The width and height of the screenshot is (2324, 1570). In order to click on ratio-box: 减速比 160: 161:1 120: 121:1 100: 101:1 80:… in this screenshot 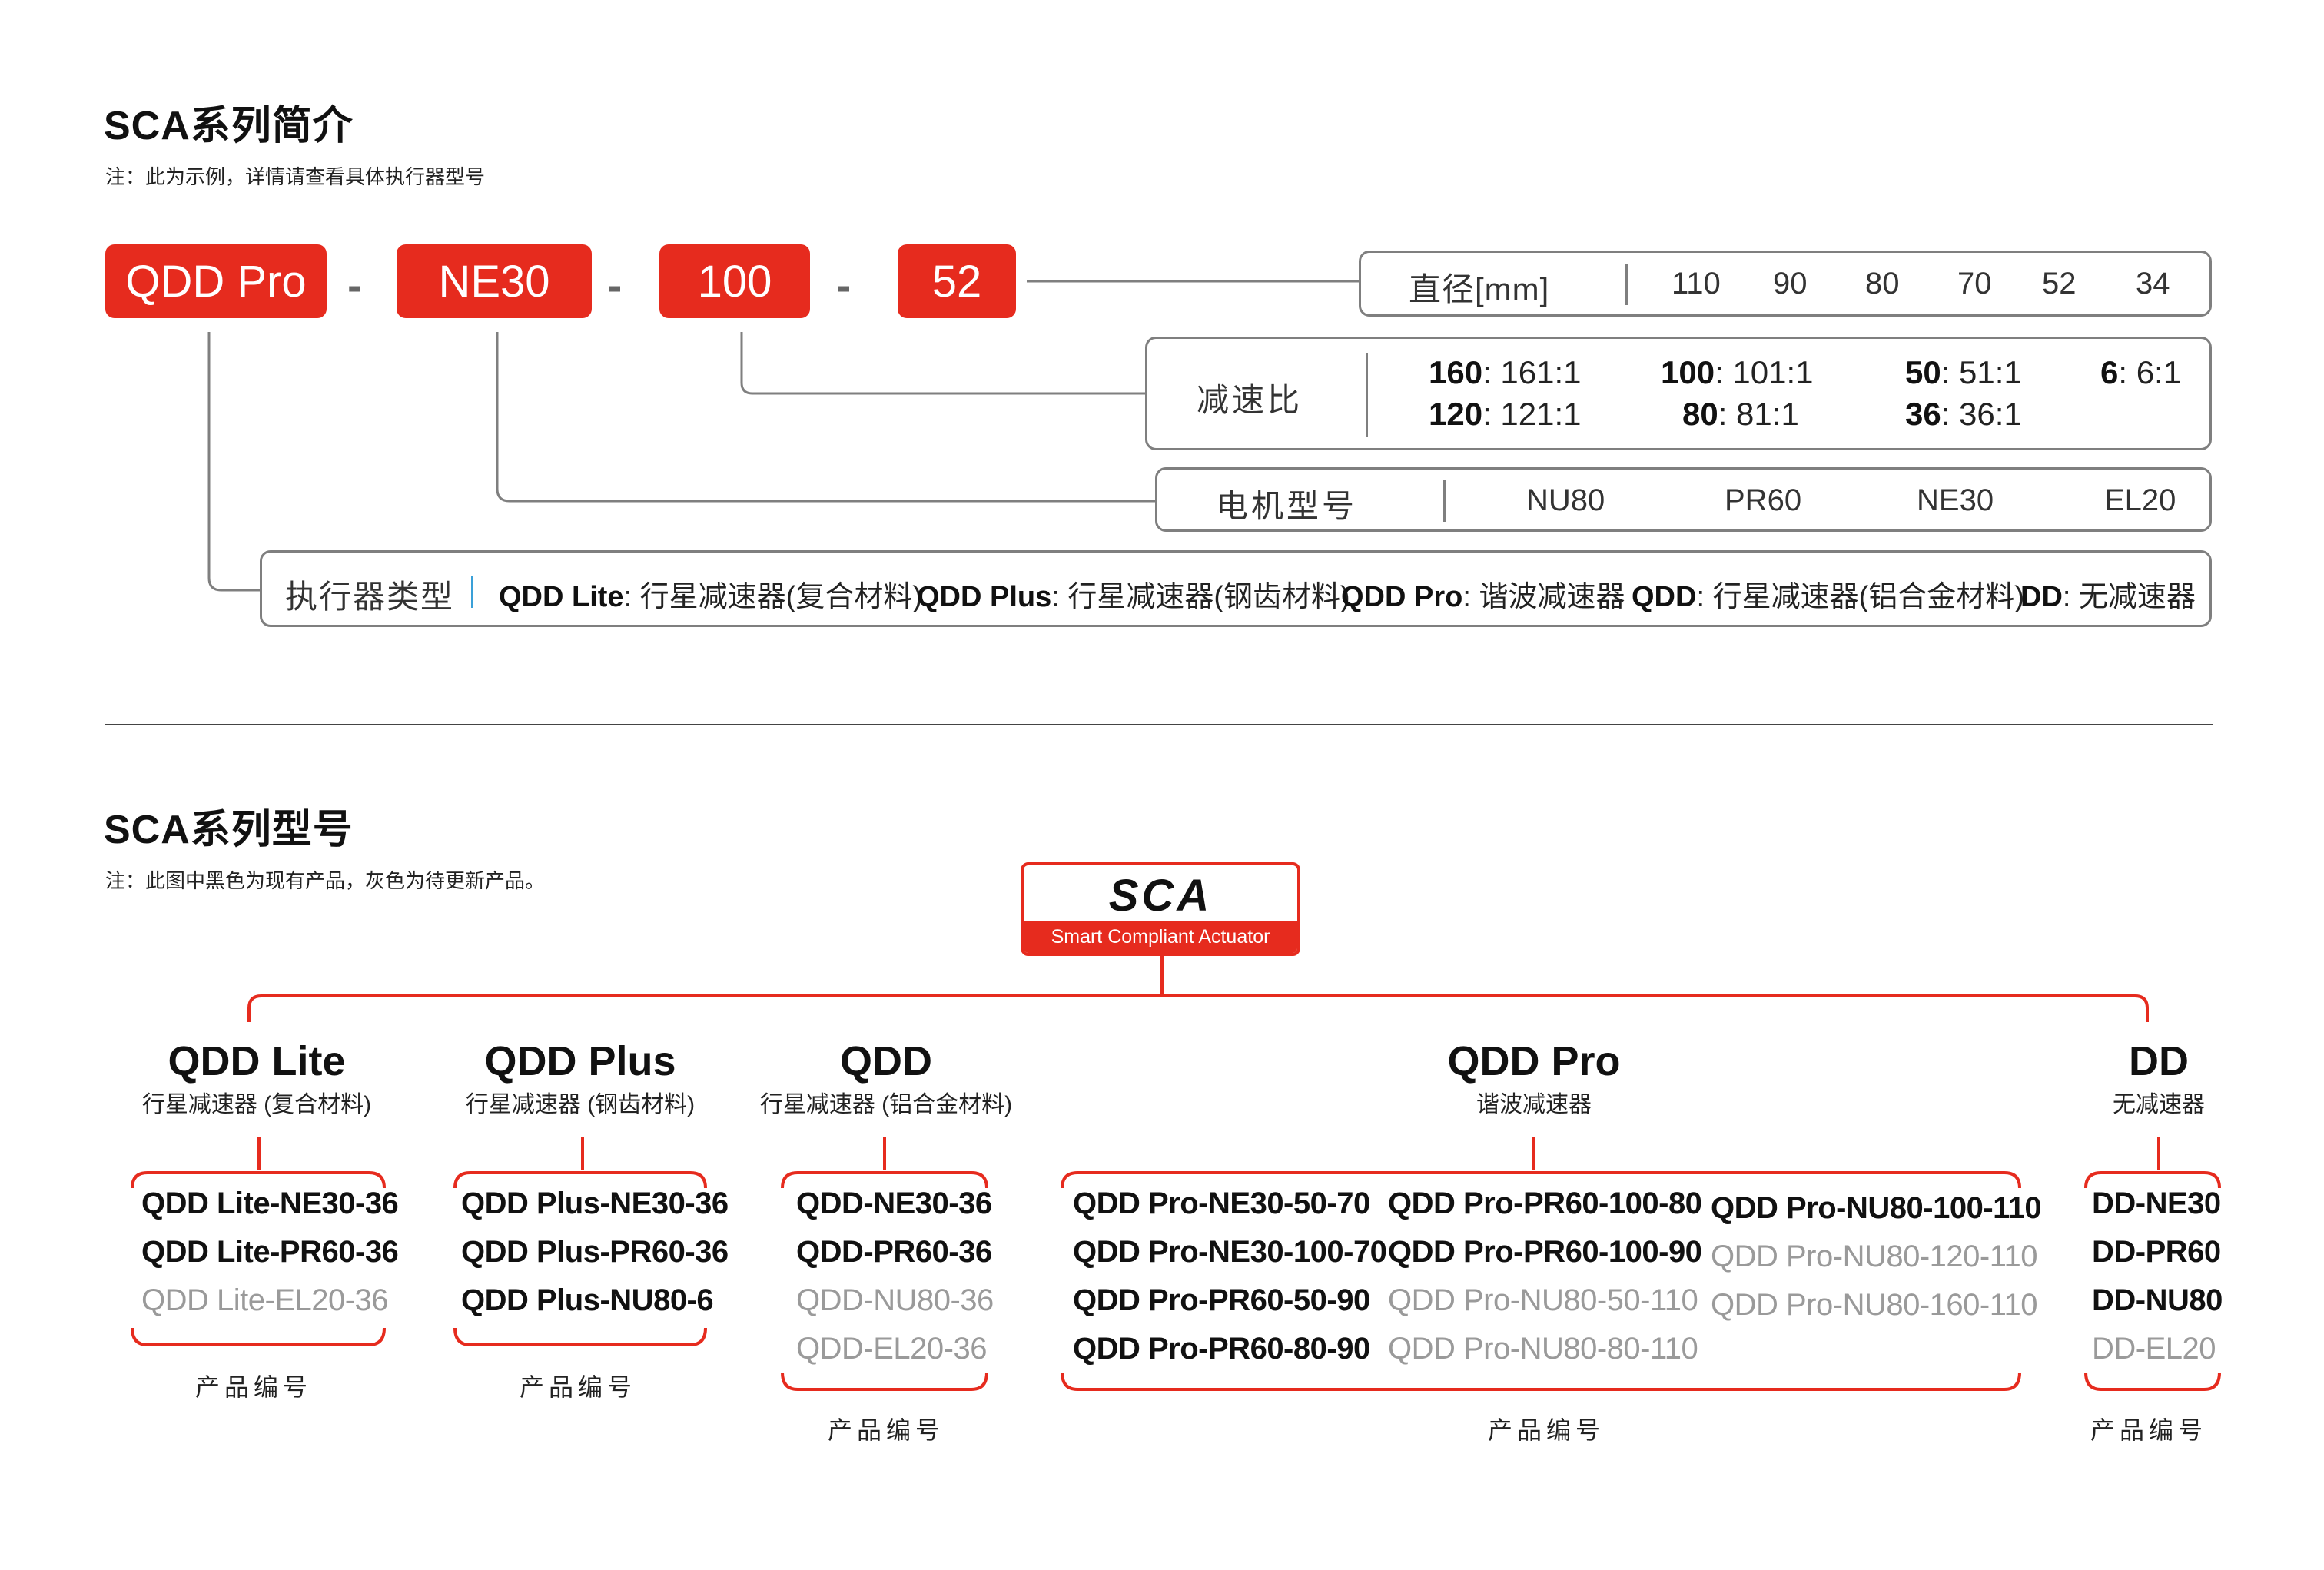, I will do `click(1678, 394)`.